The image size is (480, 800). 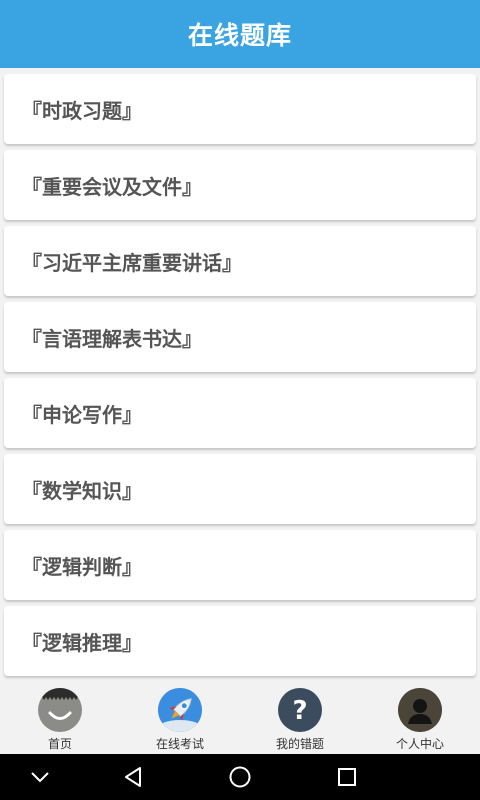 I want to click on person-icon, so click(x=420, y=710).